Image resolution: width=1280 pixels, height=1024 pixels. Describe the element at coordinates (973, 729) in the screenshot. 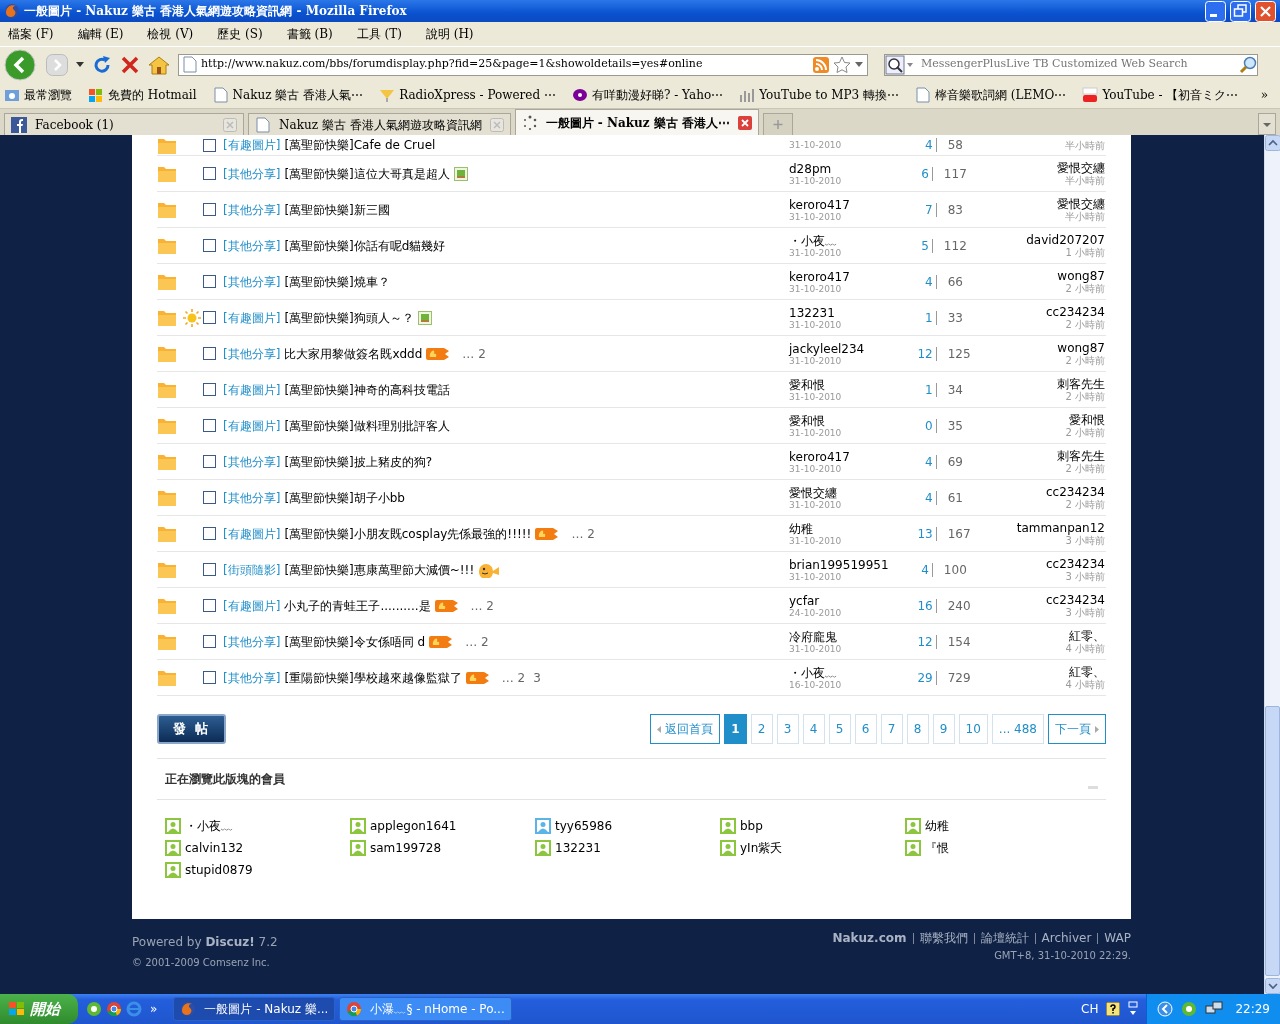

I see `page-number-link: 10` at that location.